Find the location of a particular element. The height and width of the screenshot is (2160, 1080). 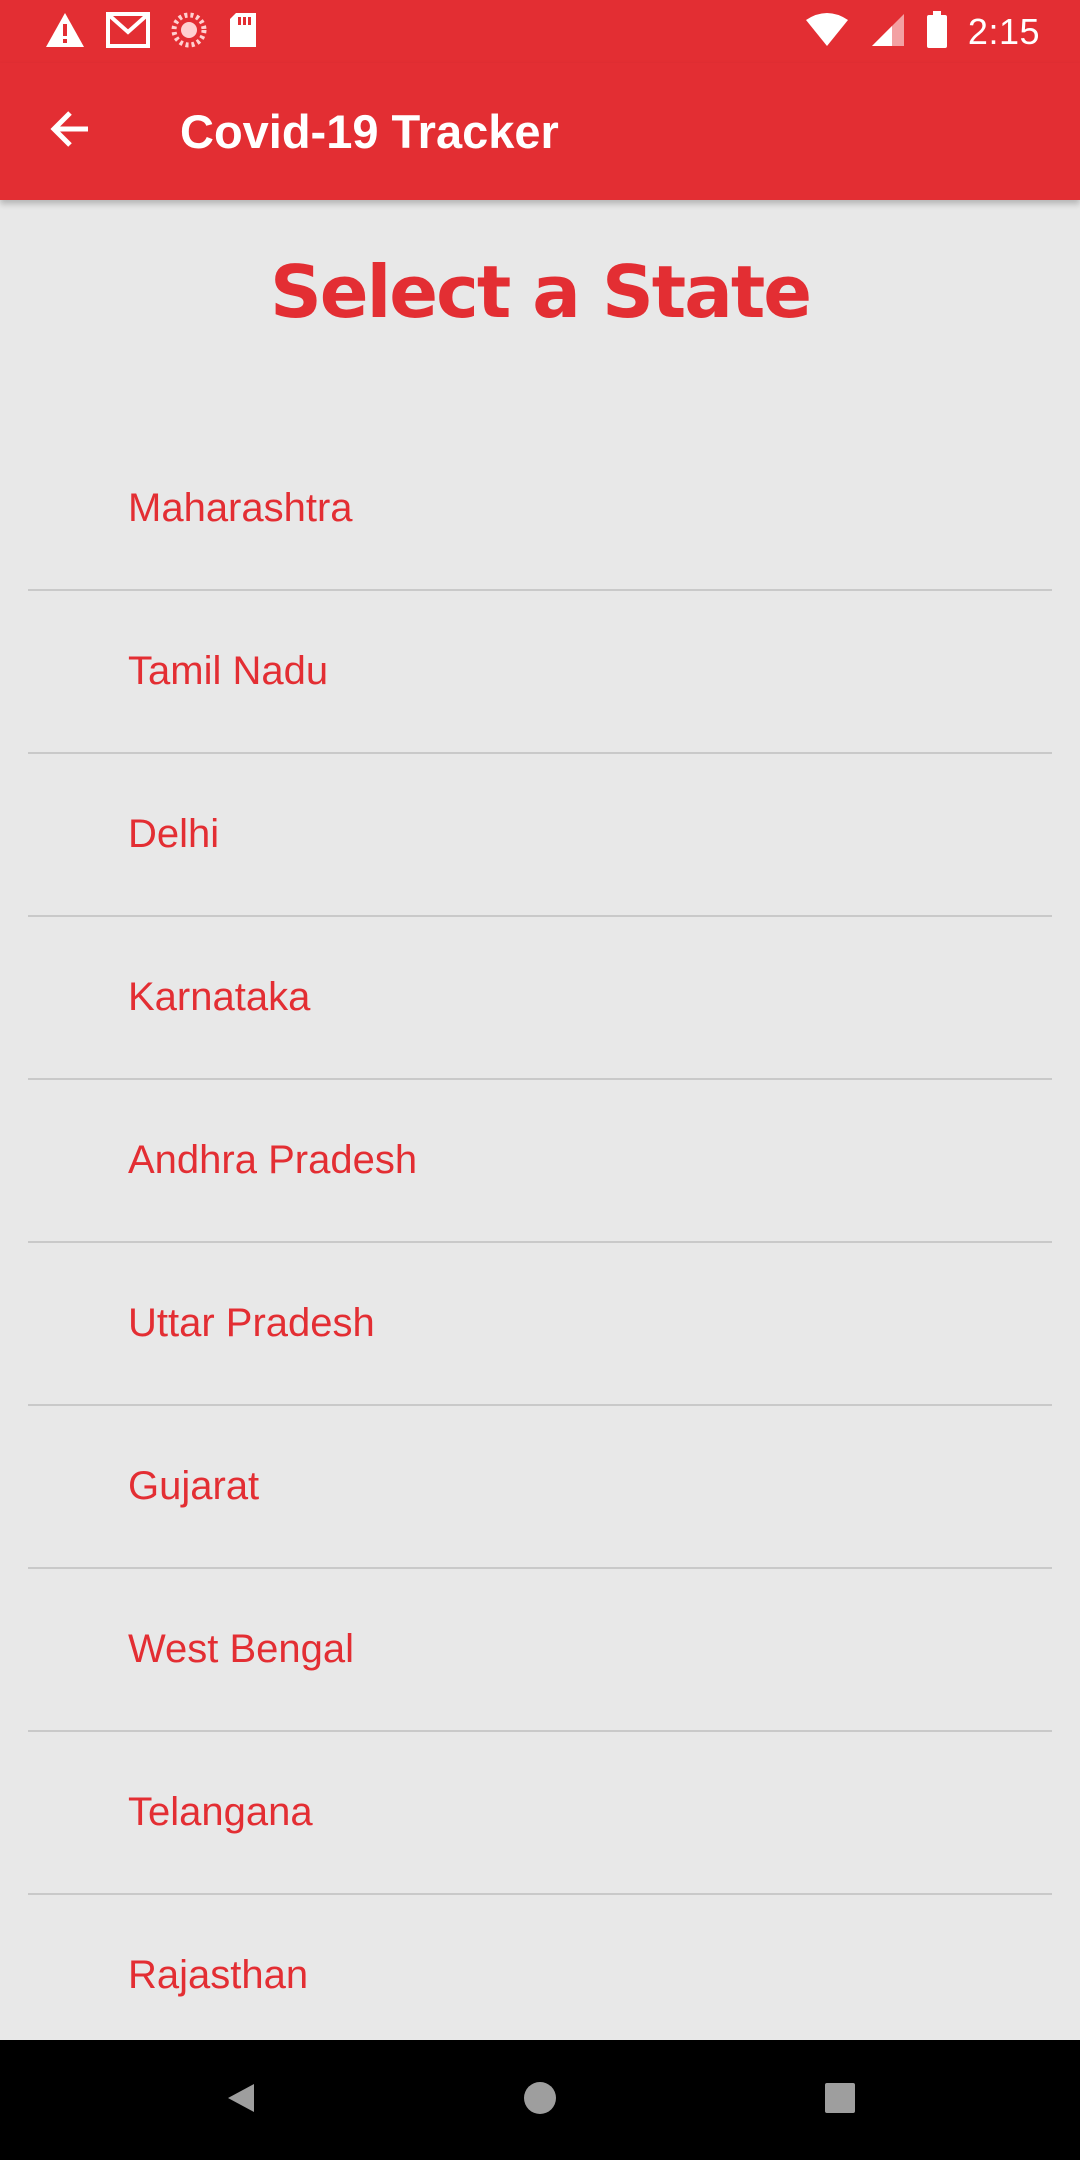

back-button is located at coordinates (70, 131).